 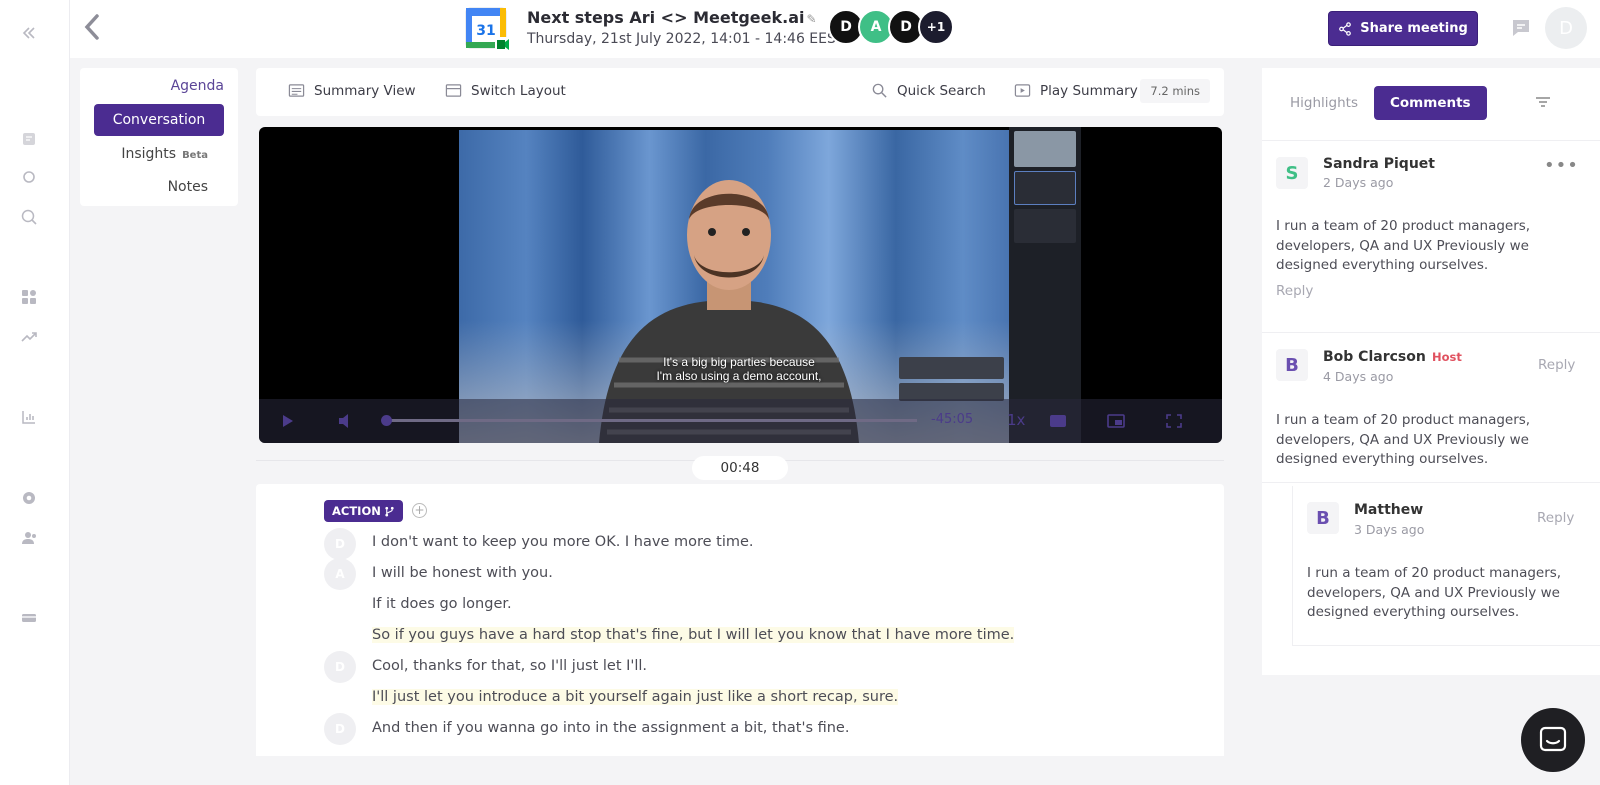 I want to click on user-avatar: D, so click(x=1566, y=28).